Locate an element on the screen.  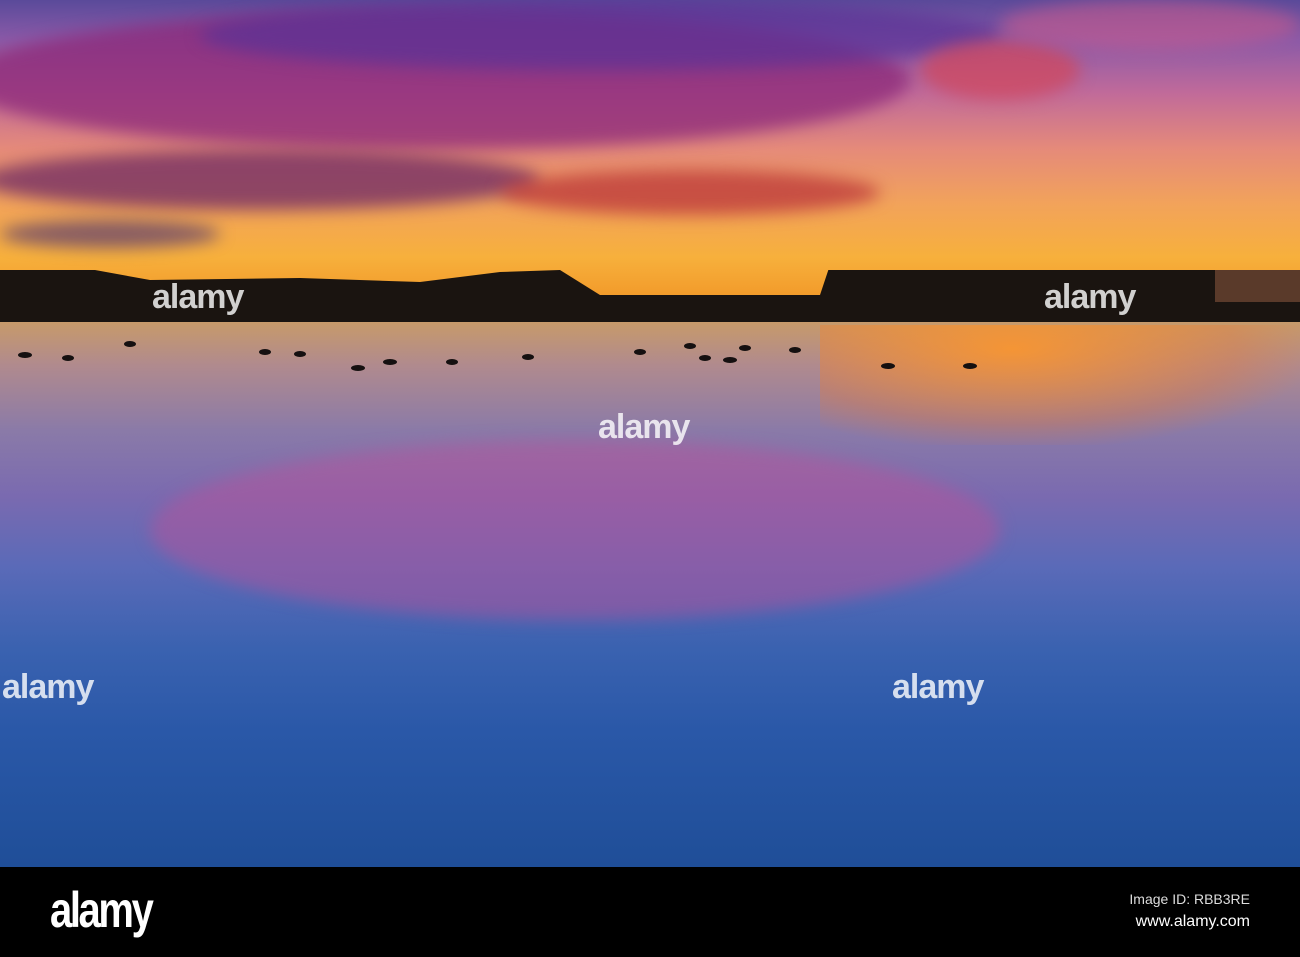
image-id: Image ID: RBB3RE is located at coordinates (1189, 899).